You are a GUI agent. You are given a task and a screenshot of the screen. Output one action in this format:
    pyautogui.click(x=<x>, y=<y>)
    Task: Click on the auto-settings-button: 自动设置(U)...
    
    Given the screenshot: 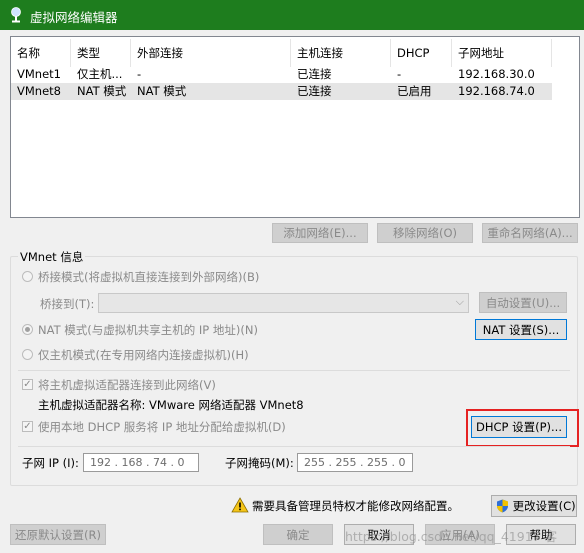 What is the action you would take?
    pyautogui.click(x=523, y=302)
    